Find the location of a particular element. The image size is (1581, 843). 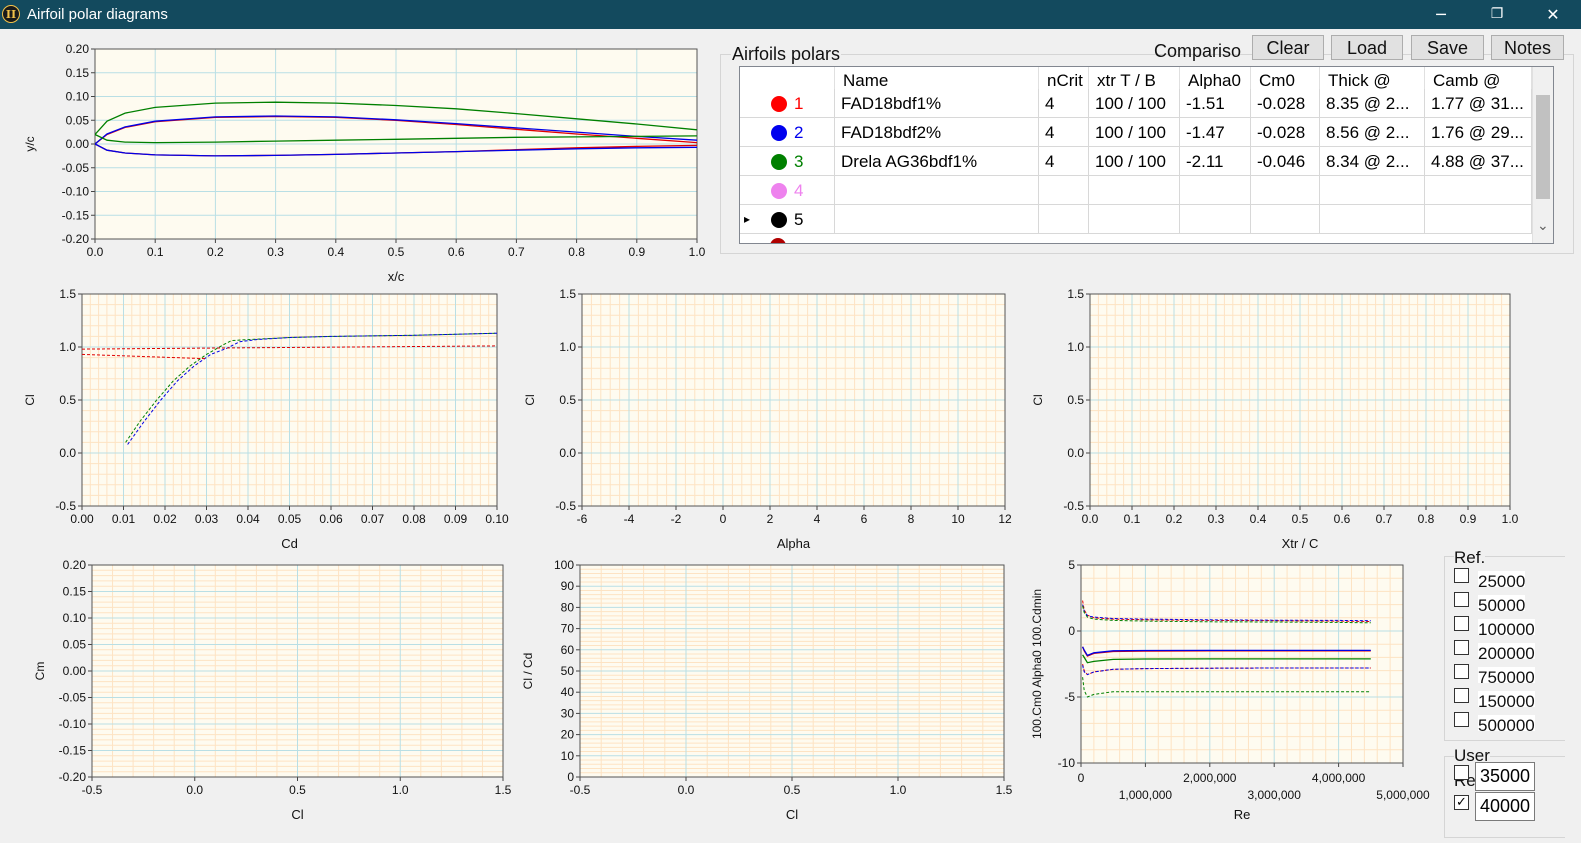

cell-name: FAD18bdf2% is located at coordinates (937, 132).